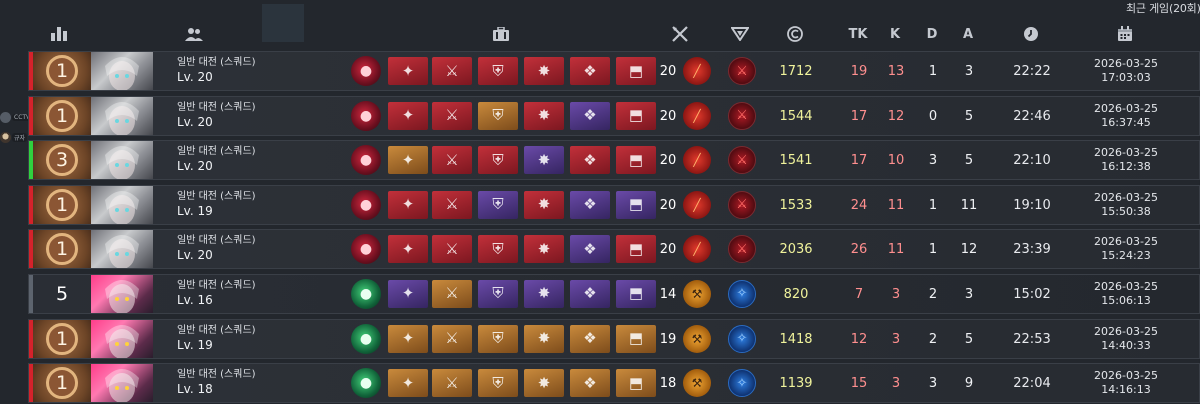 The width and height of the screenshot is (1200, 404). What do you see at coordinates (896, 339) in the screenshot?
I see `kills-value: 3` at bounding box center [896, 339].